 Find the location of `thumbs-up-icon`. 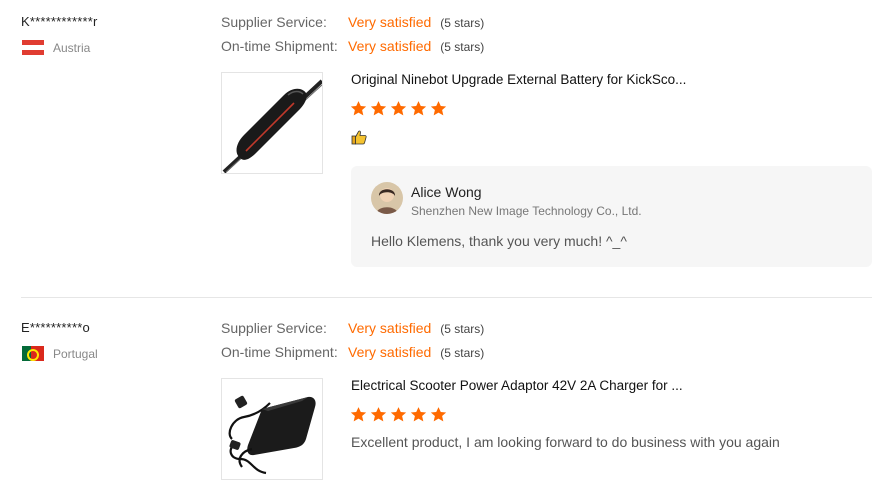

thumbs-up-icon is located at coordinates (359, 137).